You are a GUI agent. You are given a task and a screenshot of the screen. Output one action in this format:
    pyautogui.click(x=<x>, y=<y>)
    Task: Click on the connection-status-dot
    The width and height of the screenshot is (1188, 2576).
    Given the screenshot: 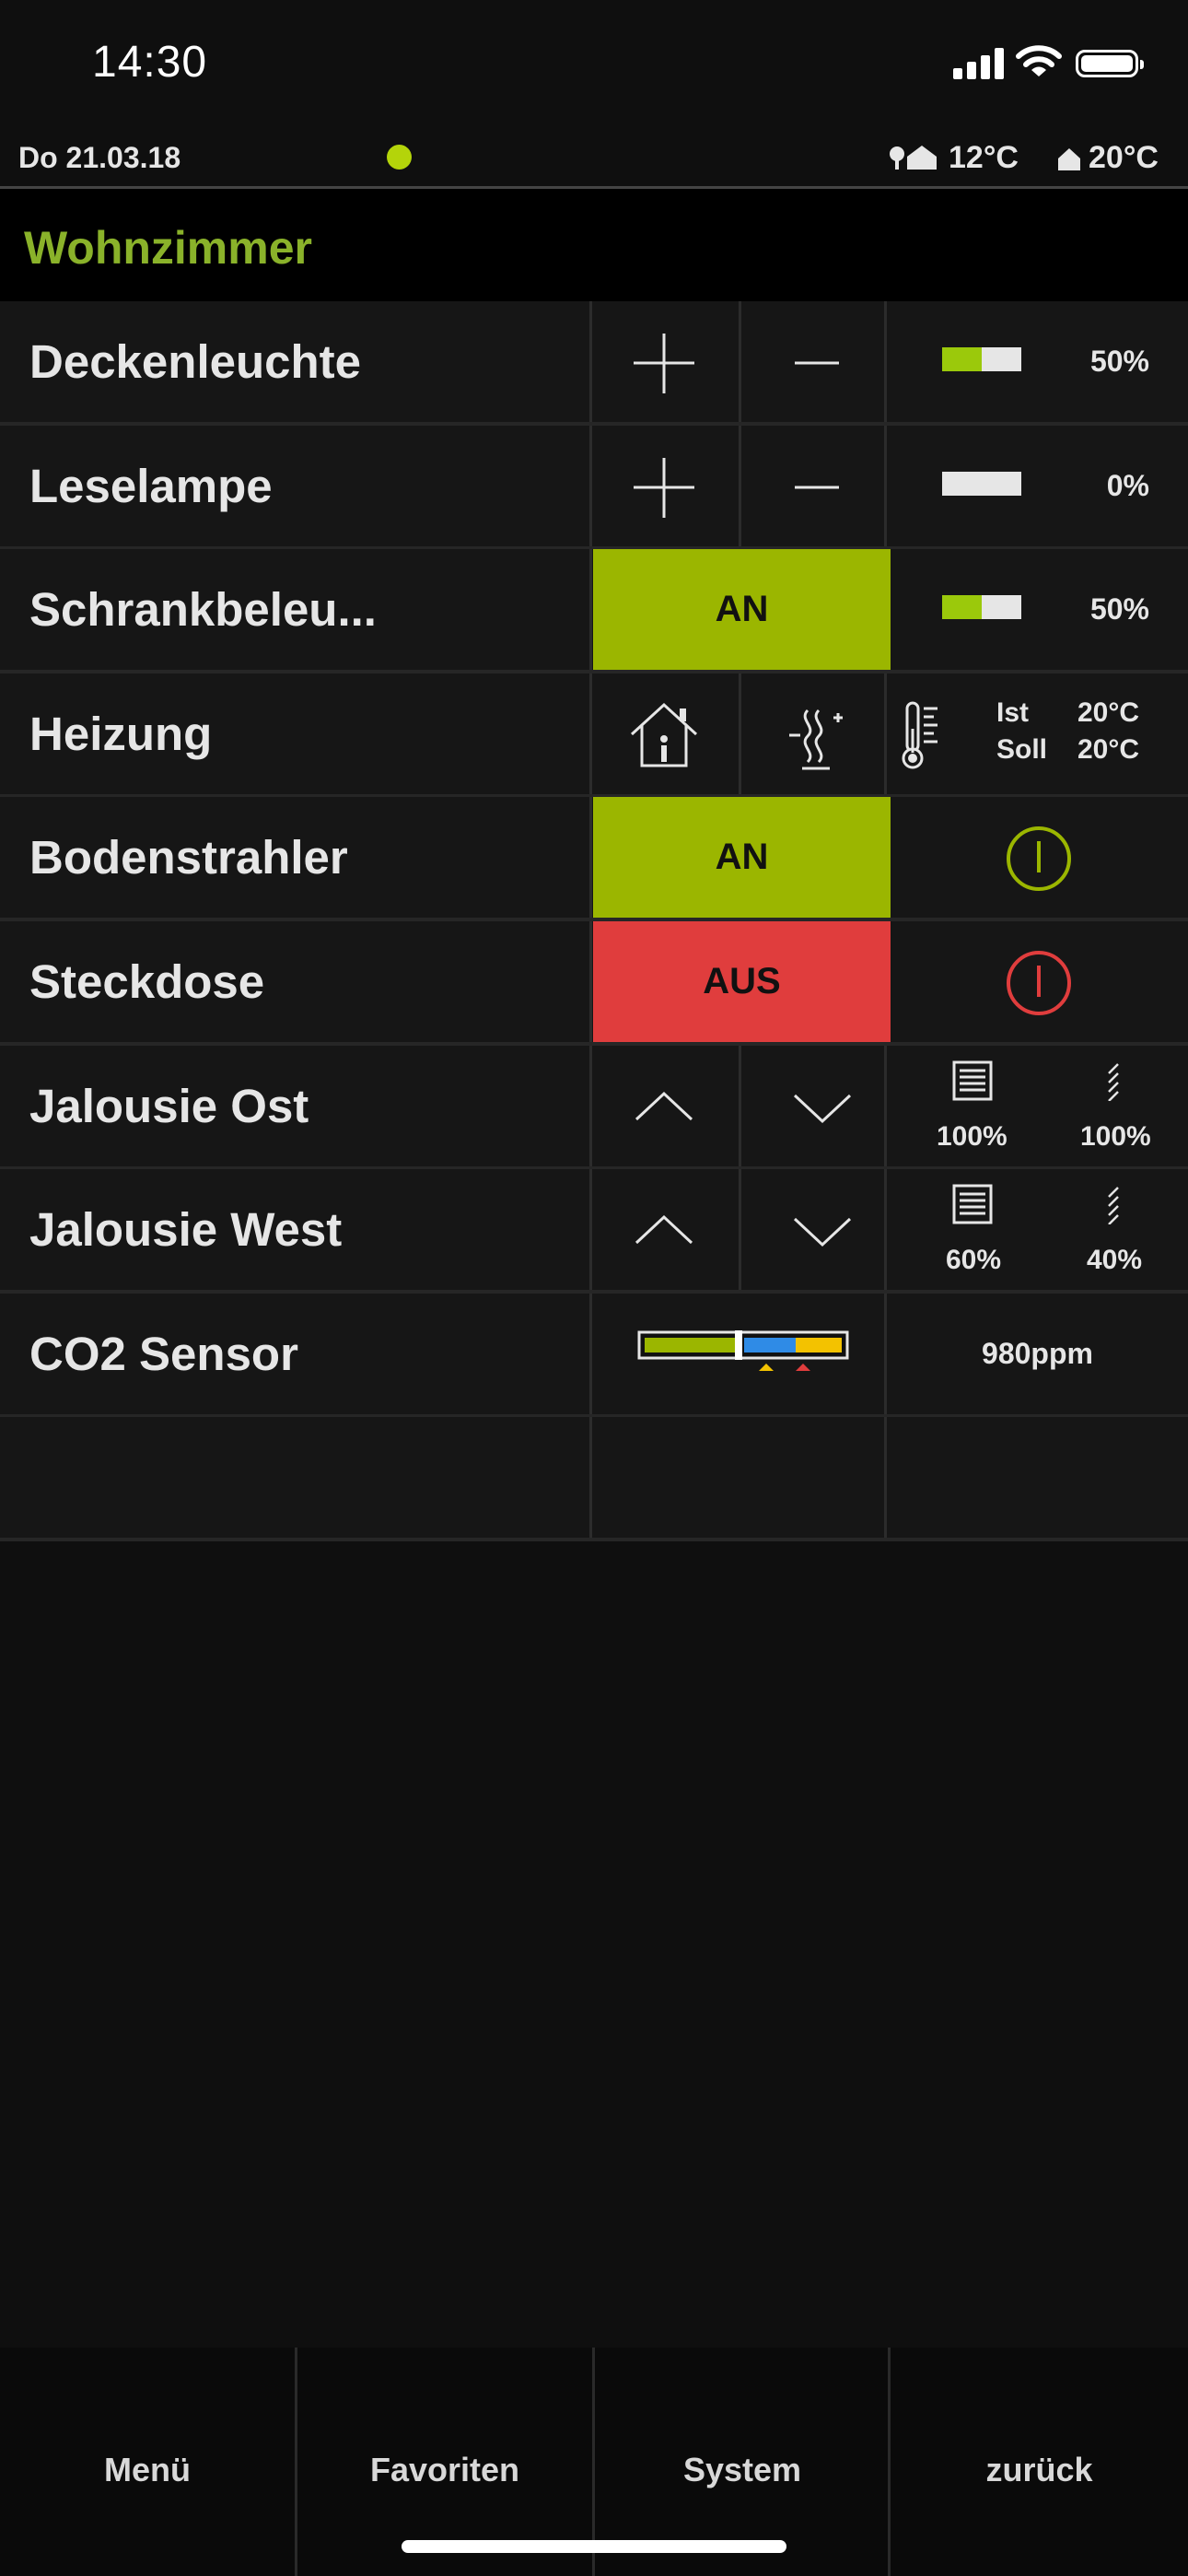 What is the action you would take?
    pyautogui.click(x=399, y=157)
    